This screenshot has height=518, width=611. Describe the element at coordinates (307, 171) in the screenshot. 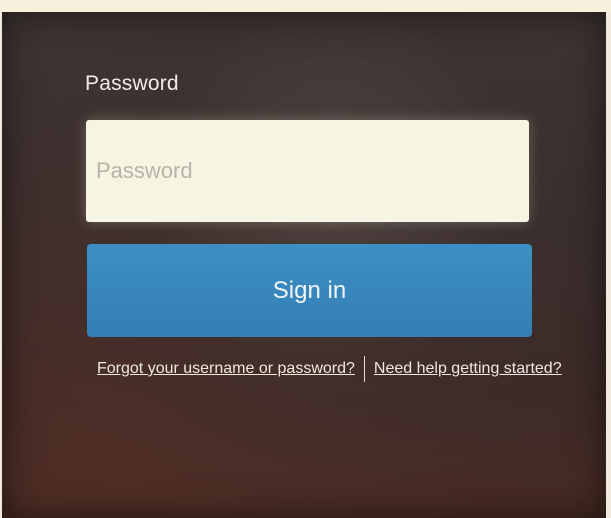

I see `password-input` at that location.